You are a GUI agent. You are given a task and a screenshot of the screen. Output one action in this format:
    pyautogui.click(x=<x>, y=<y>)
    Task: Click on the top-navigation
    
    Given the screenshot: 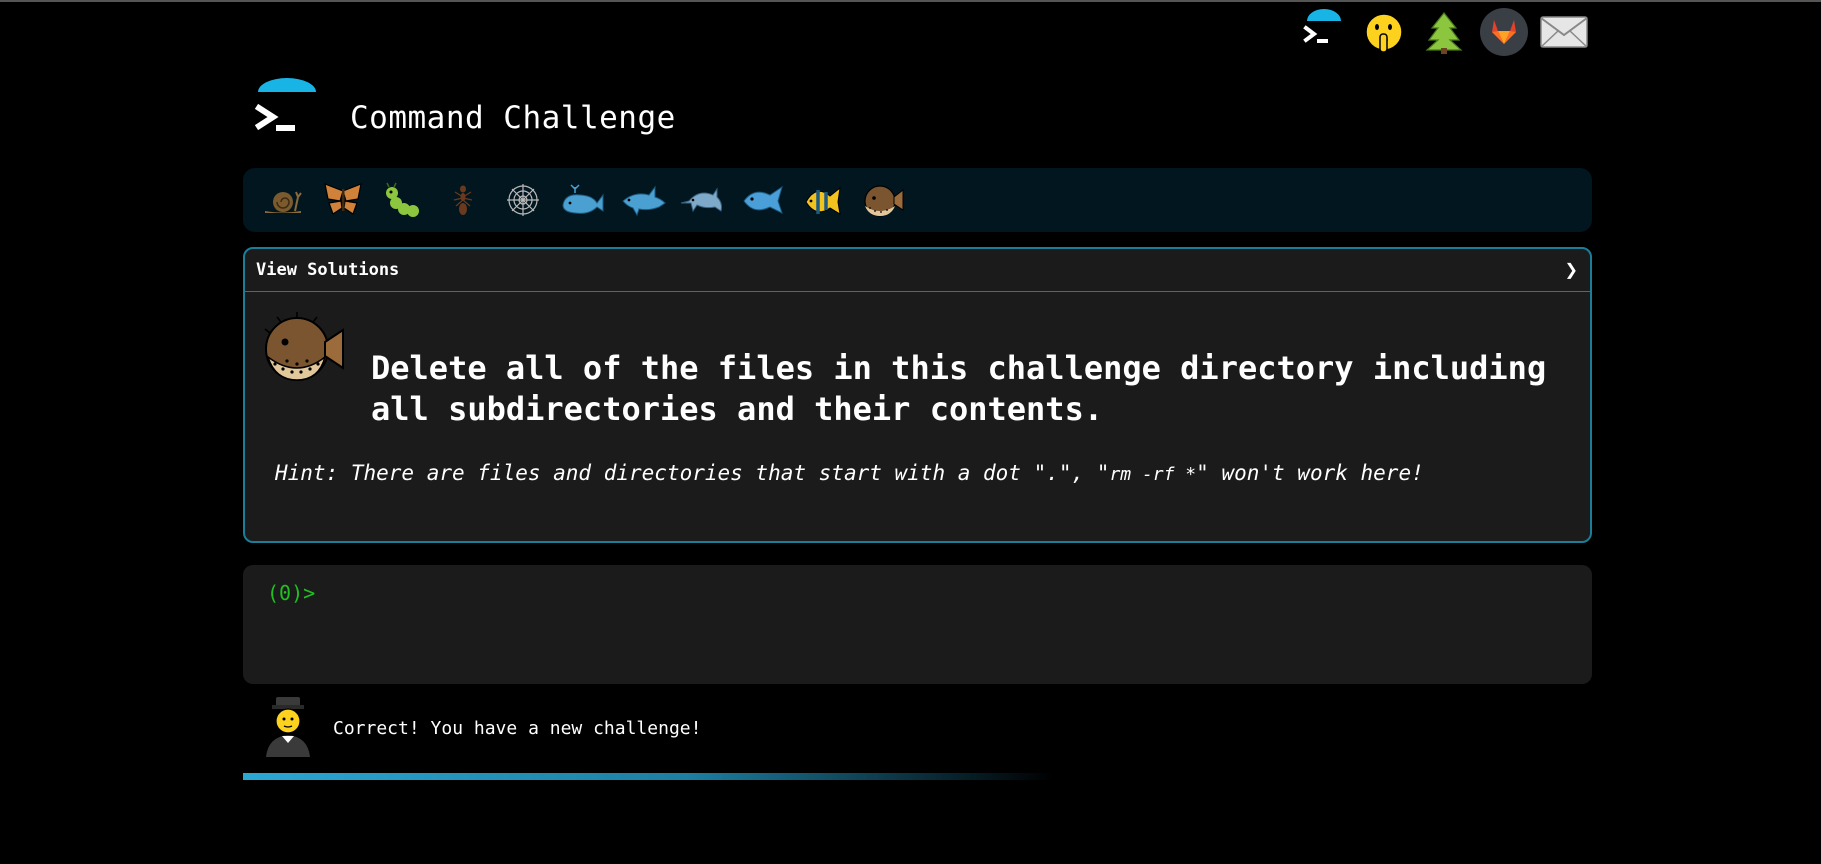 What is the action you would take?
    pyautogui.click(x=1448, y=32)
    